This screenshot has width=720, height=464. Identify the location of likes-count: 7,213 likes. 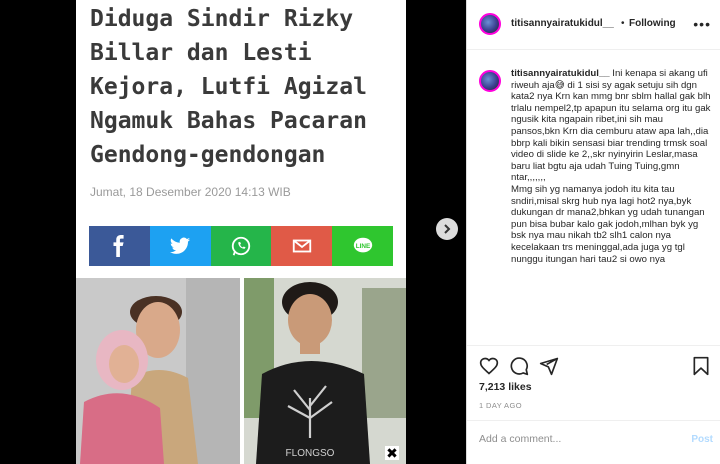
(505, 387).